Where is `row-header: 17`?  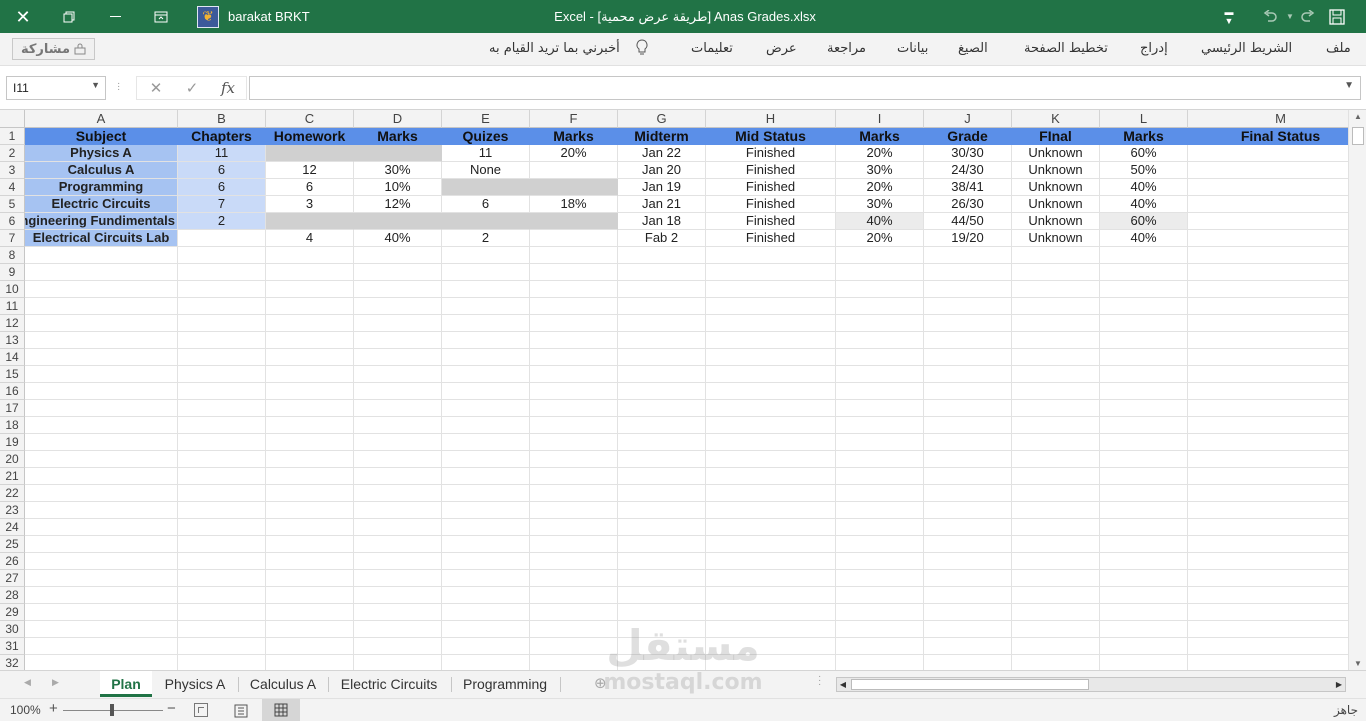 row-header: 17 is located at coordinates (12, 408).